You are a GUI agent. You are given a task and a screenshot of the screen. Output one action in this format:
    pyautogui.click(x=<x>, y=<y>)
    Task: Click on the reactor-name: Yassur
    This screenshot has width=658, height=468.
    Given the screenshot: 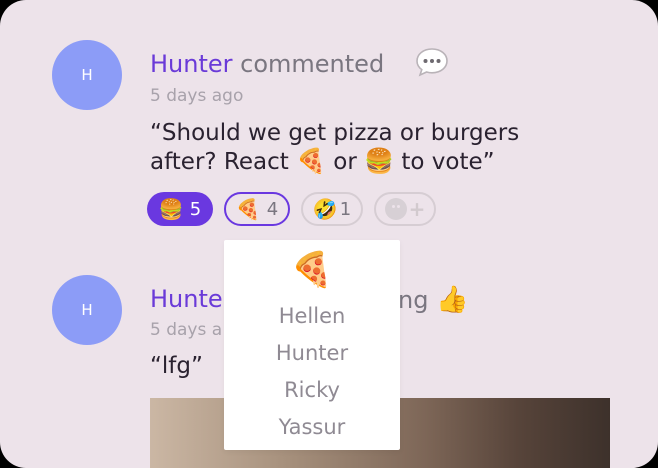 What is the action you would take?
    pyautogui.click(x=312, y=427)
    